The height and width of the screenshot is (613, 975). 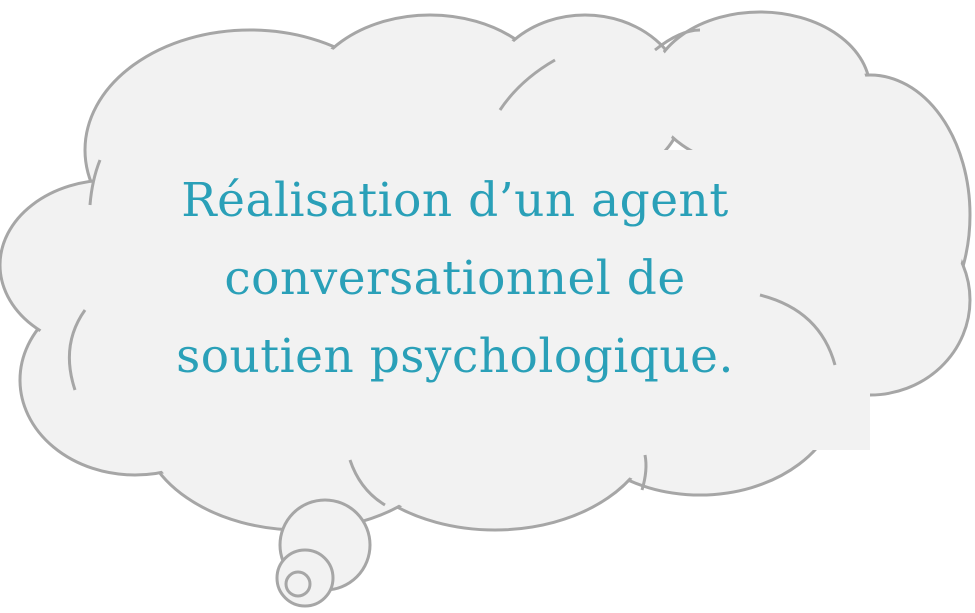 I want to click on caption-line-3: soutien psychologique., so click(x=455, y=356).